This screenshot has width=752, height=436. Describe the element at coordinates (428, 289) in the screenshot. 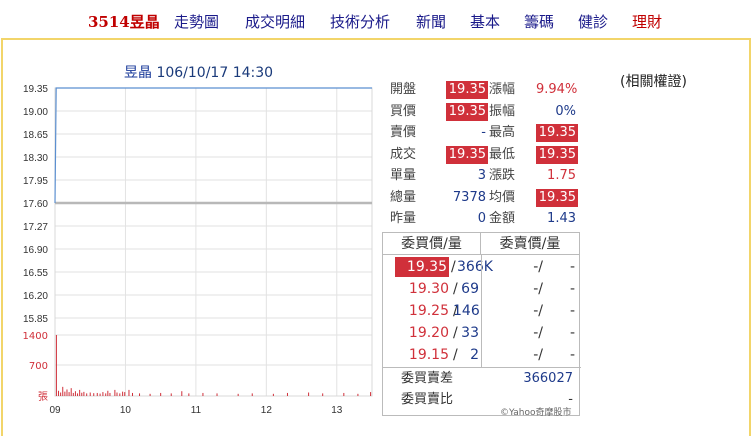

I see `bid-price: 19.30` at that location.